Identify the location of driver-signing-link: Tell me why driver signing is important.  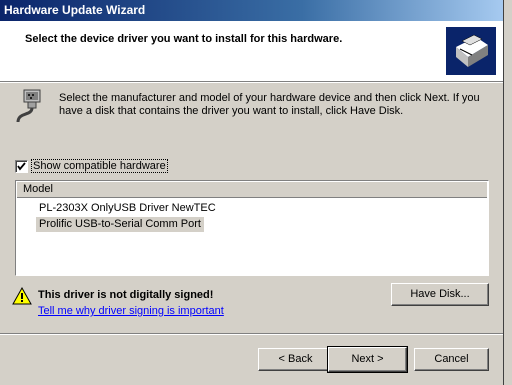
(131, 311).